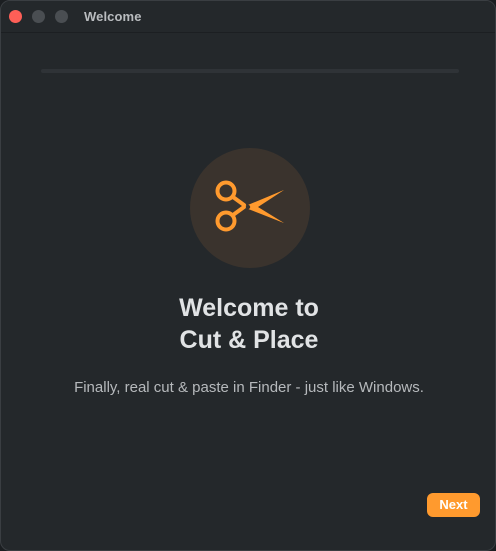 The width and height of the screenshot is (496, 551). What do you see at coordinates (38, 16) in the screenshot?
I see `minimize-window-button` at bounding box center [38, 16].